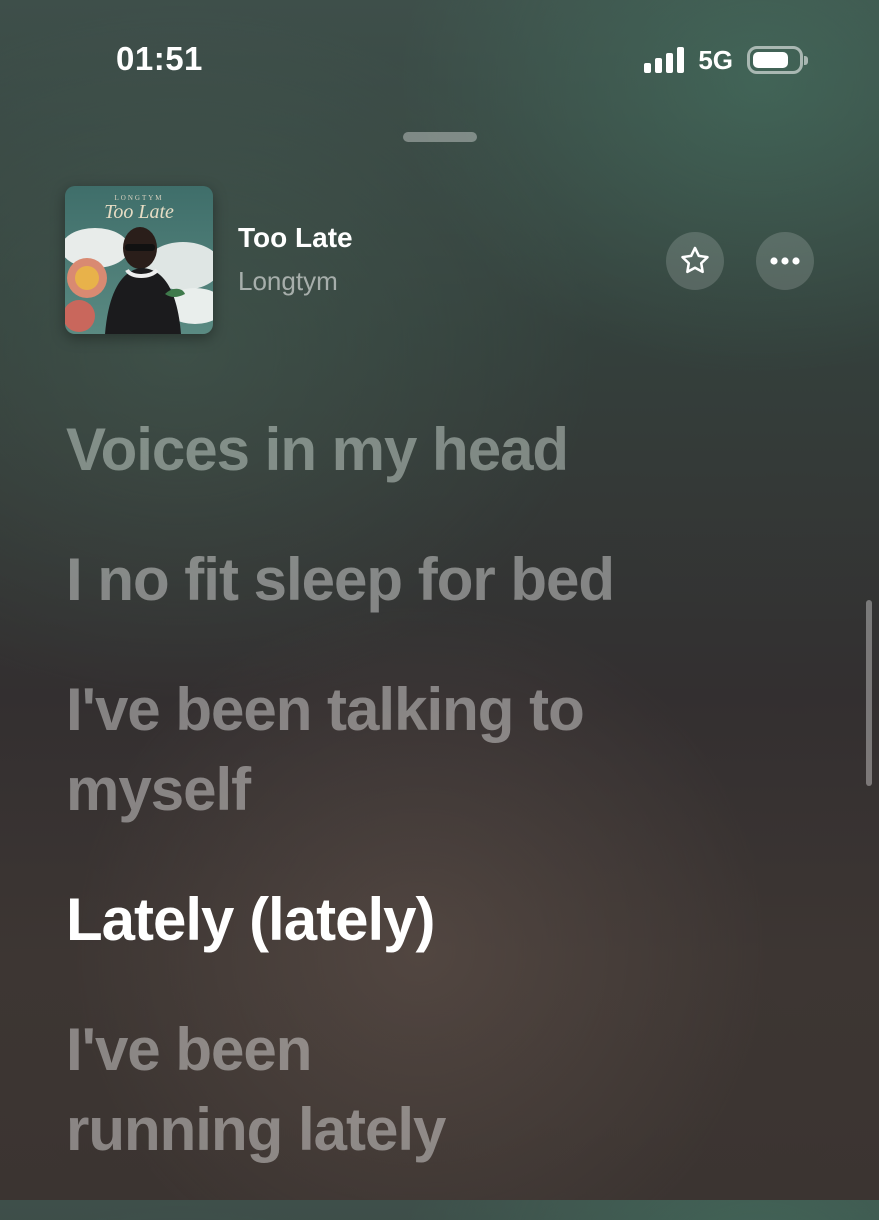 This screenshot has width=879, height=1220. What do you see at coordinates (440, 137) in the screenshot?
I see `sheet-grabber` at bounding box center [440, 137].